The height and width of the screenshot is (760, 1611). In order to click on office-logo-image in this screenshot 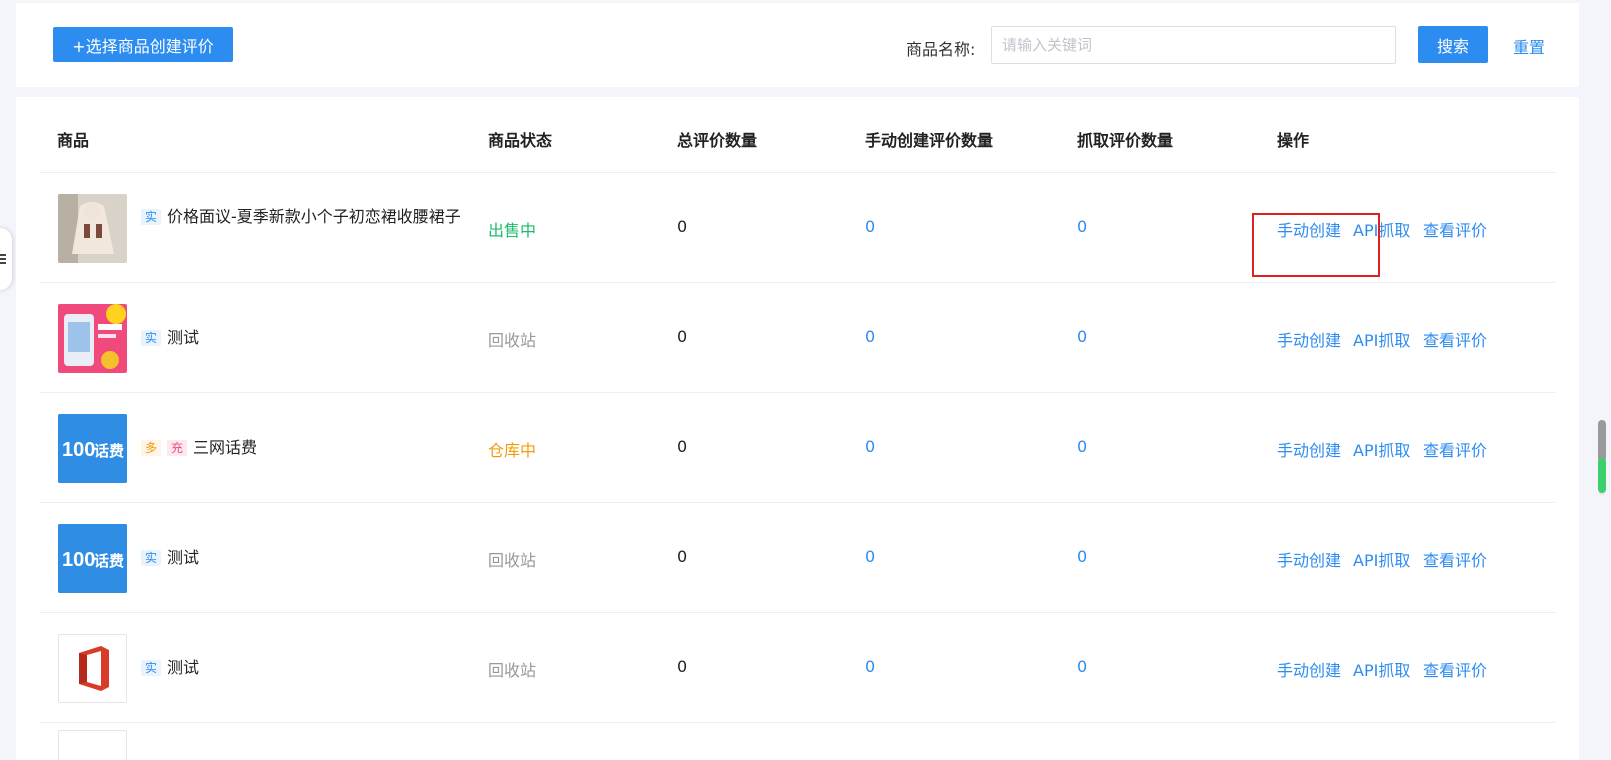, I will do `click(92, 668)`.